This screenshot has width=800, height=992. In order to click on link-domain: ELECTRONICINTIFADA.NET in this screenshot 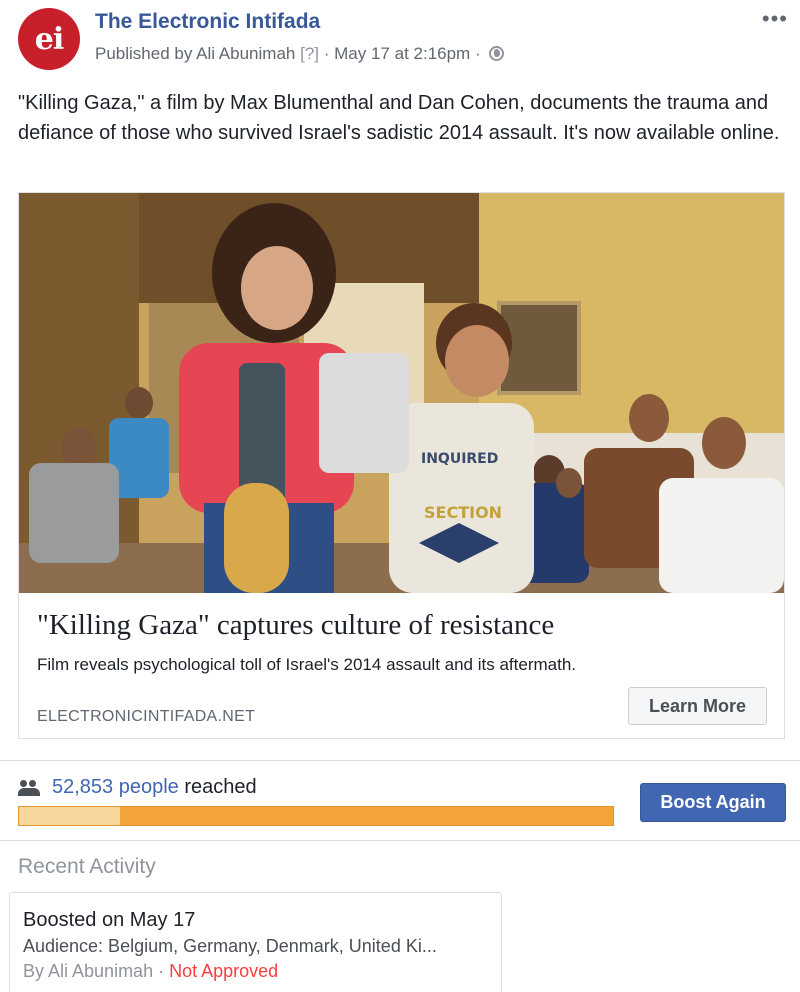, I will do `click(146, 716)`.